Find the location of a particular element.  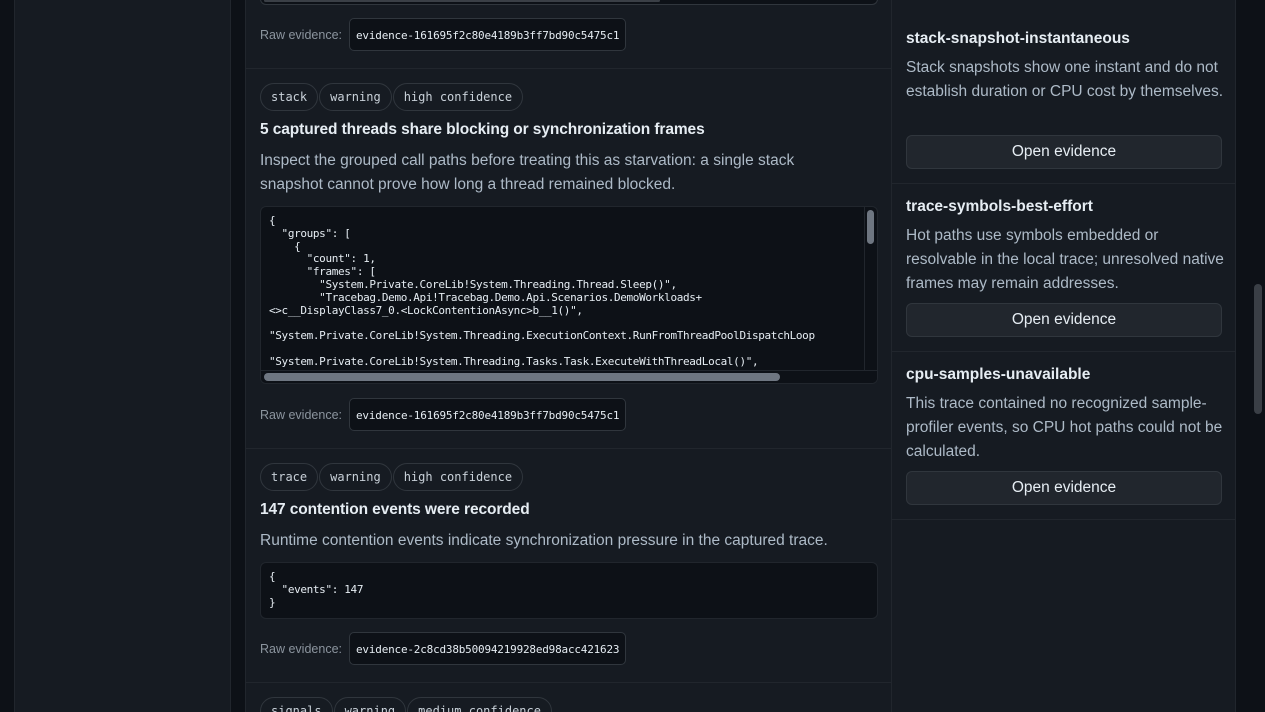

page-scrollbar-thumb is located at coordinates (1258, 349).